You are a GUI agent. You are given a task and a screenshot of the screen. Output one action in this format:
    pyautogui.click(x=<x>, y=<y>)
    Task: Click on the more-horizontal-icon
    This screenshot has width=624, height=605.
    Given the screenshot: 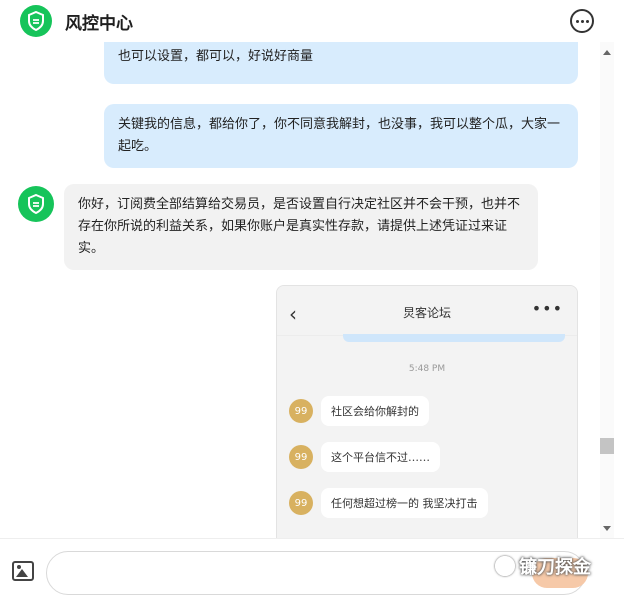 What is the action you would take?
    pyautogui.click(x=582, y=21)
    